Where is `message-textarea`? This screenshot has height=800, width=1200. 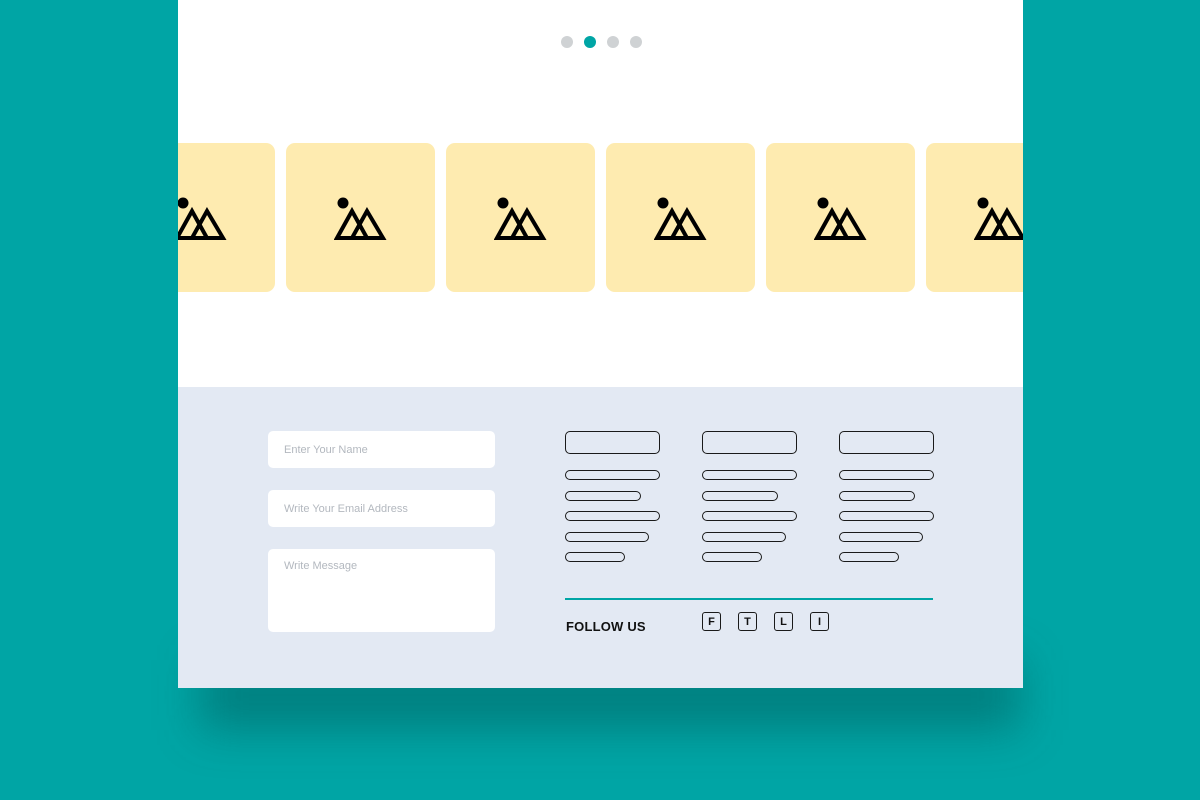 message-textarea is located at coordinates (381, 590).